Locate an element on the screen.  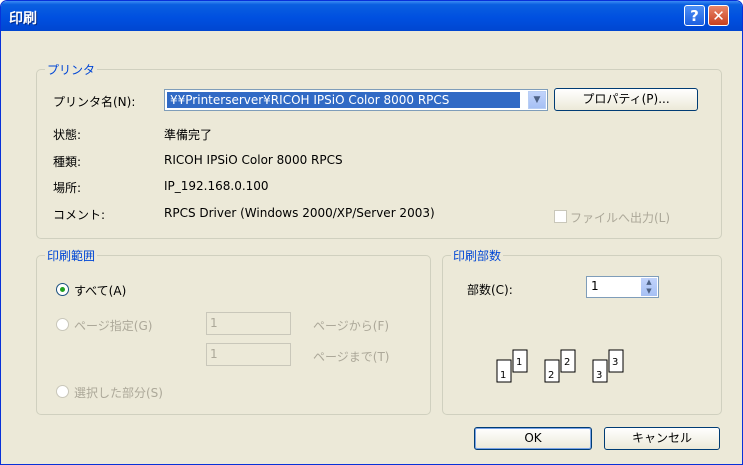
type-label: 種類: is located at coordinates (67, 162).